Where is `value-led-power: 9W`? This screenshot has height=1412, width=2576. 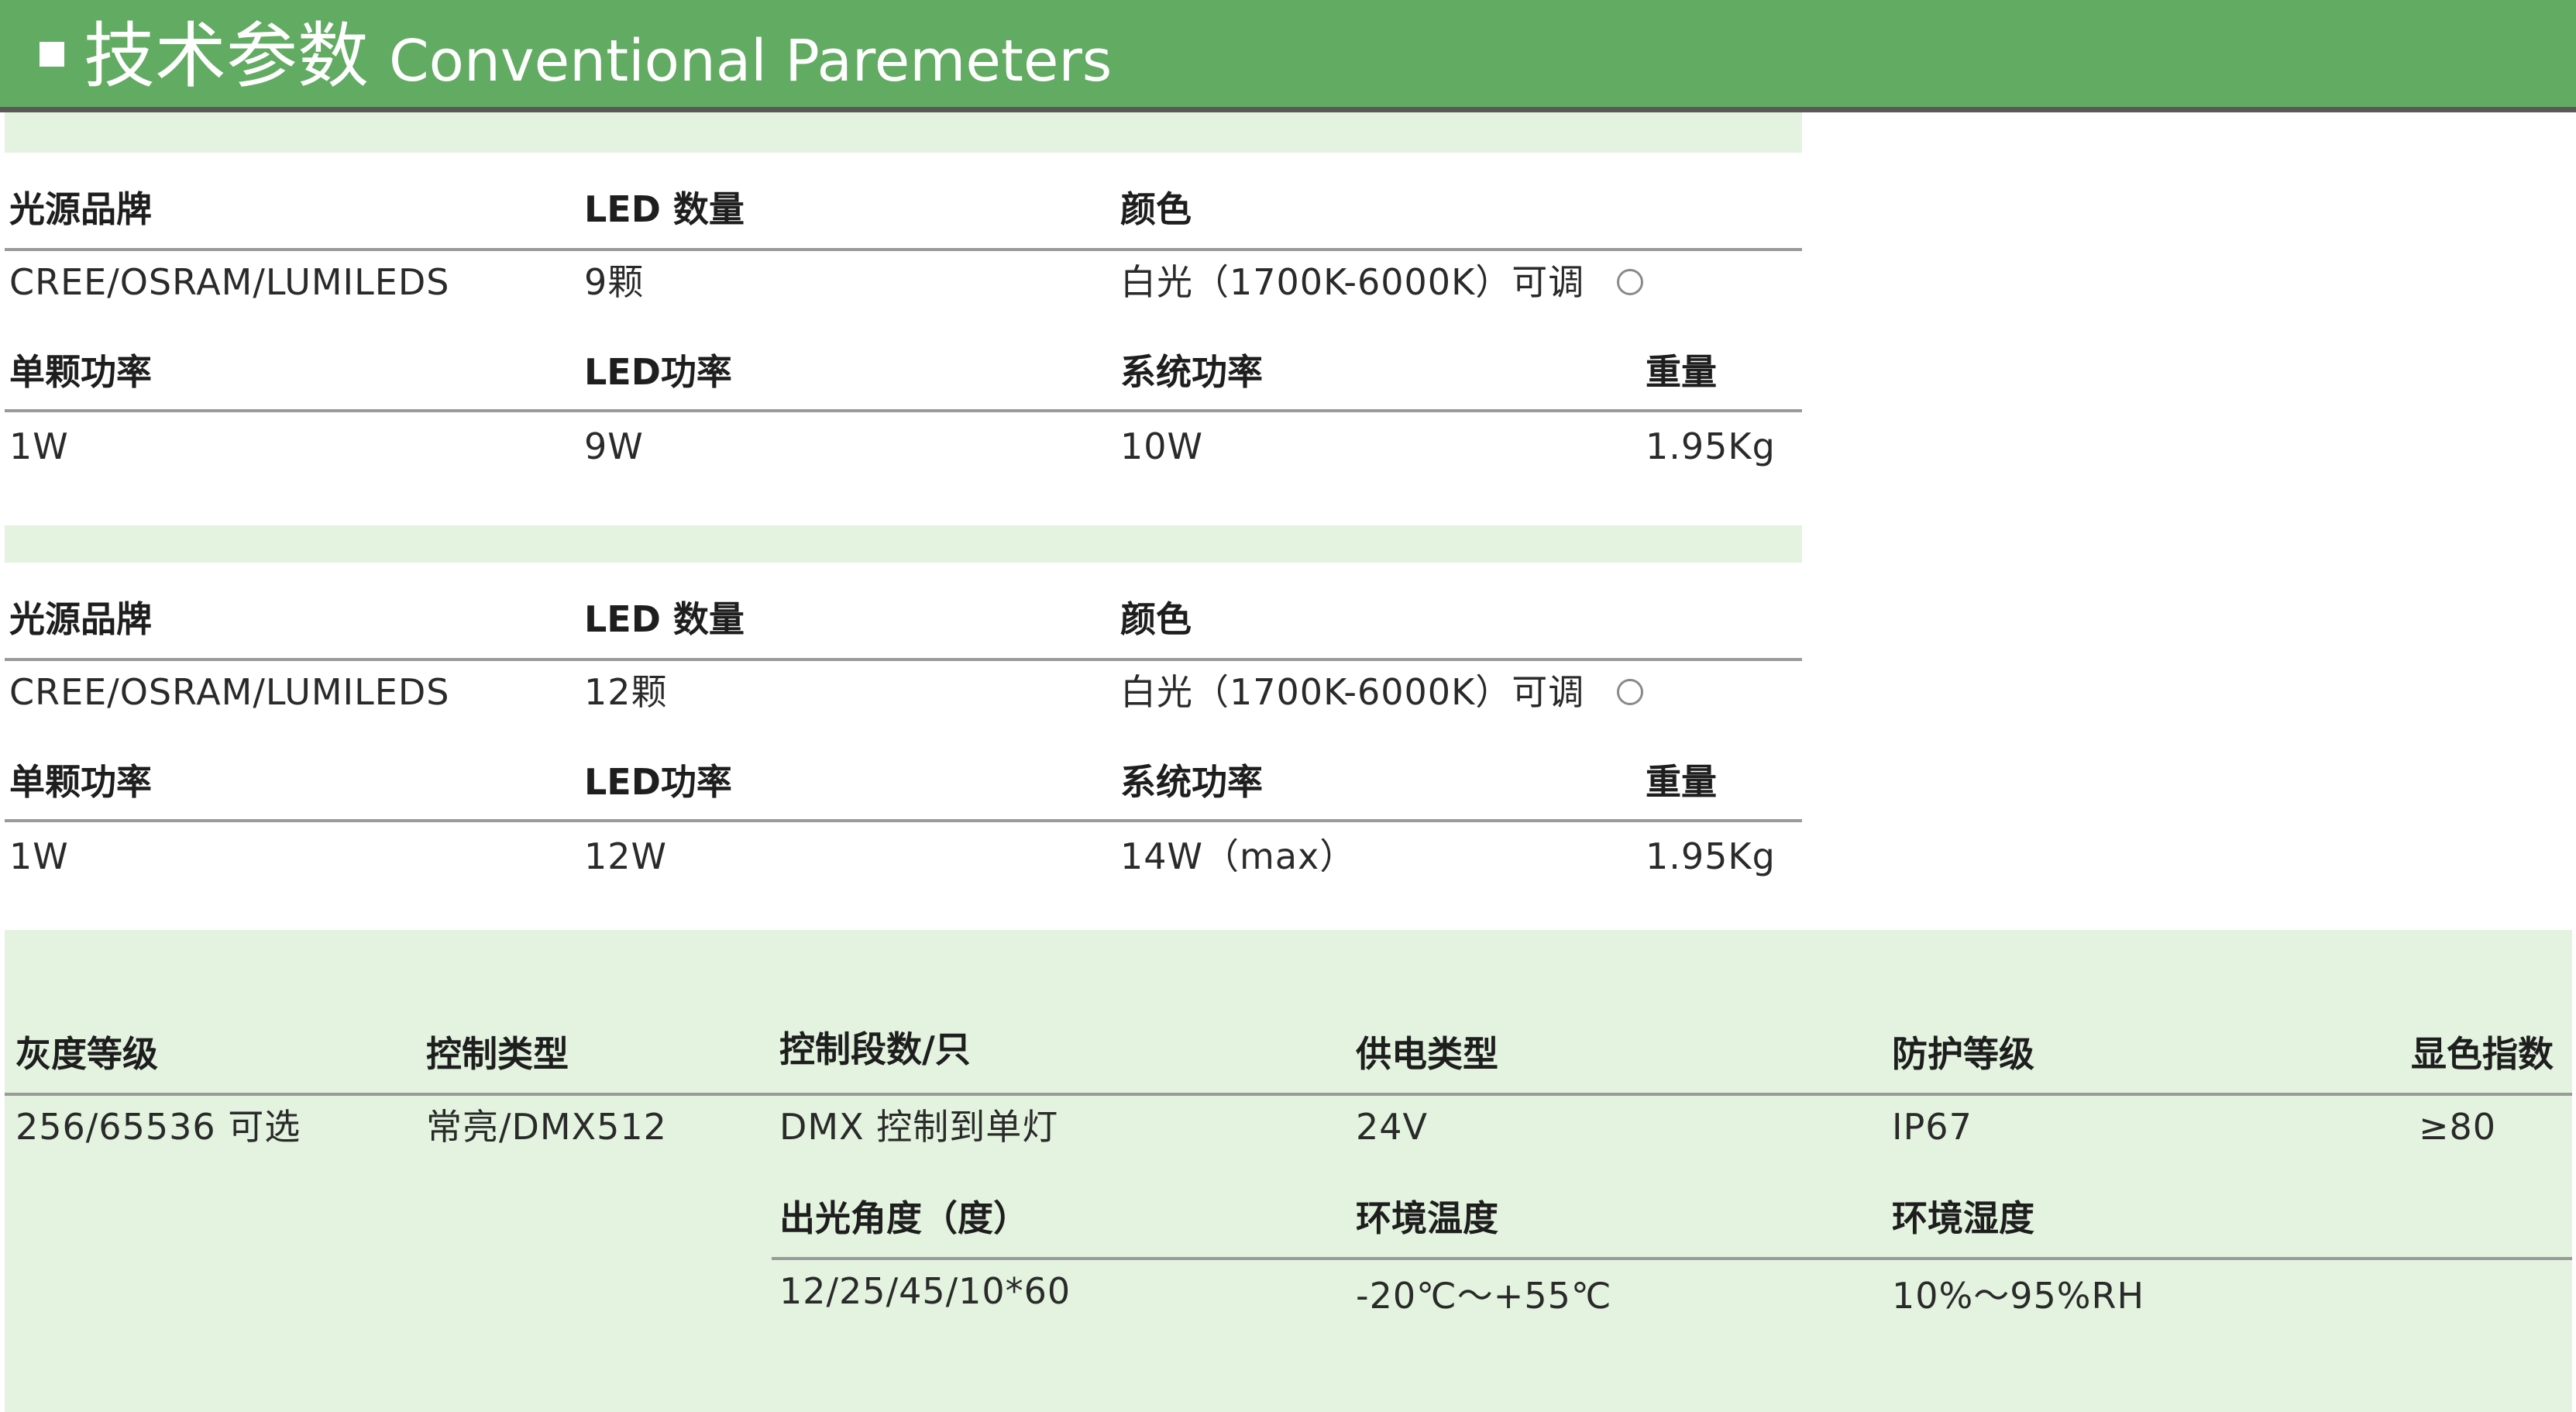 value-led-power: 9W is located at coordinates (614, 446).